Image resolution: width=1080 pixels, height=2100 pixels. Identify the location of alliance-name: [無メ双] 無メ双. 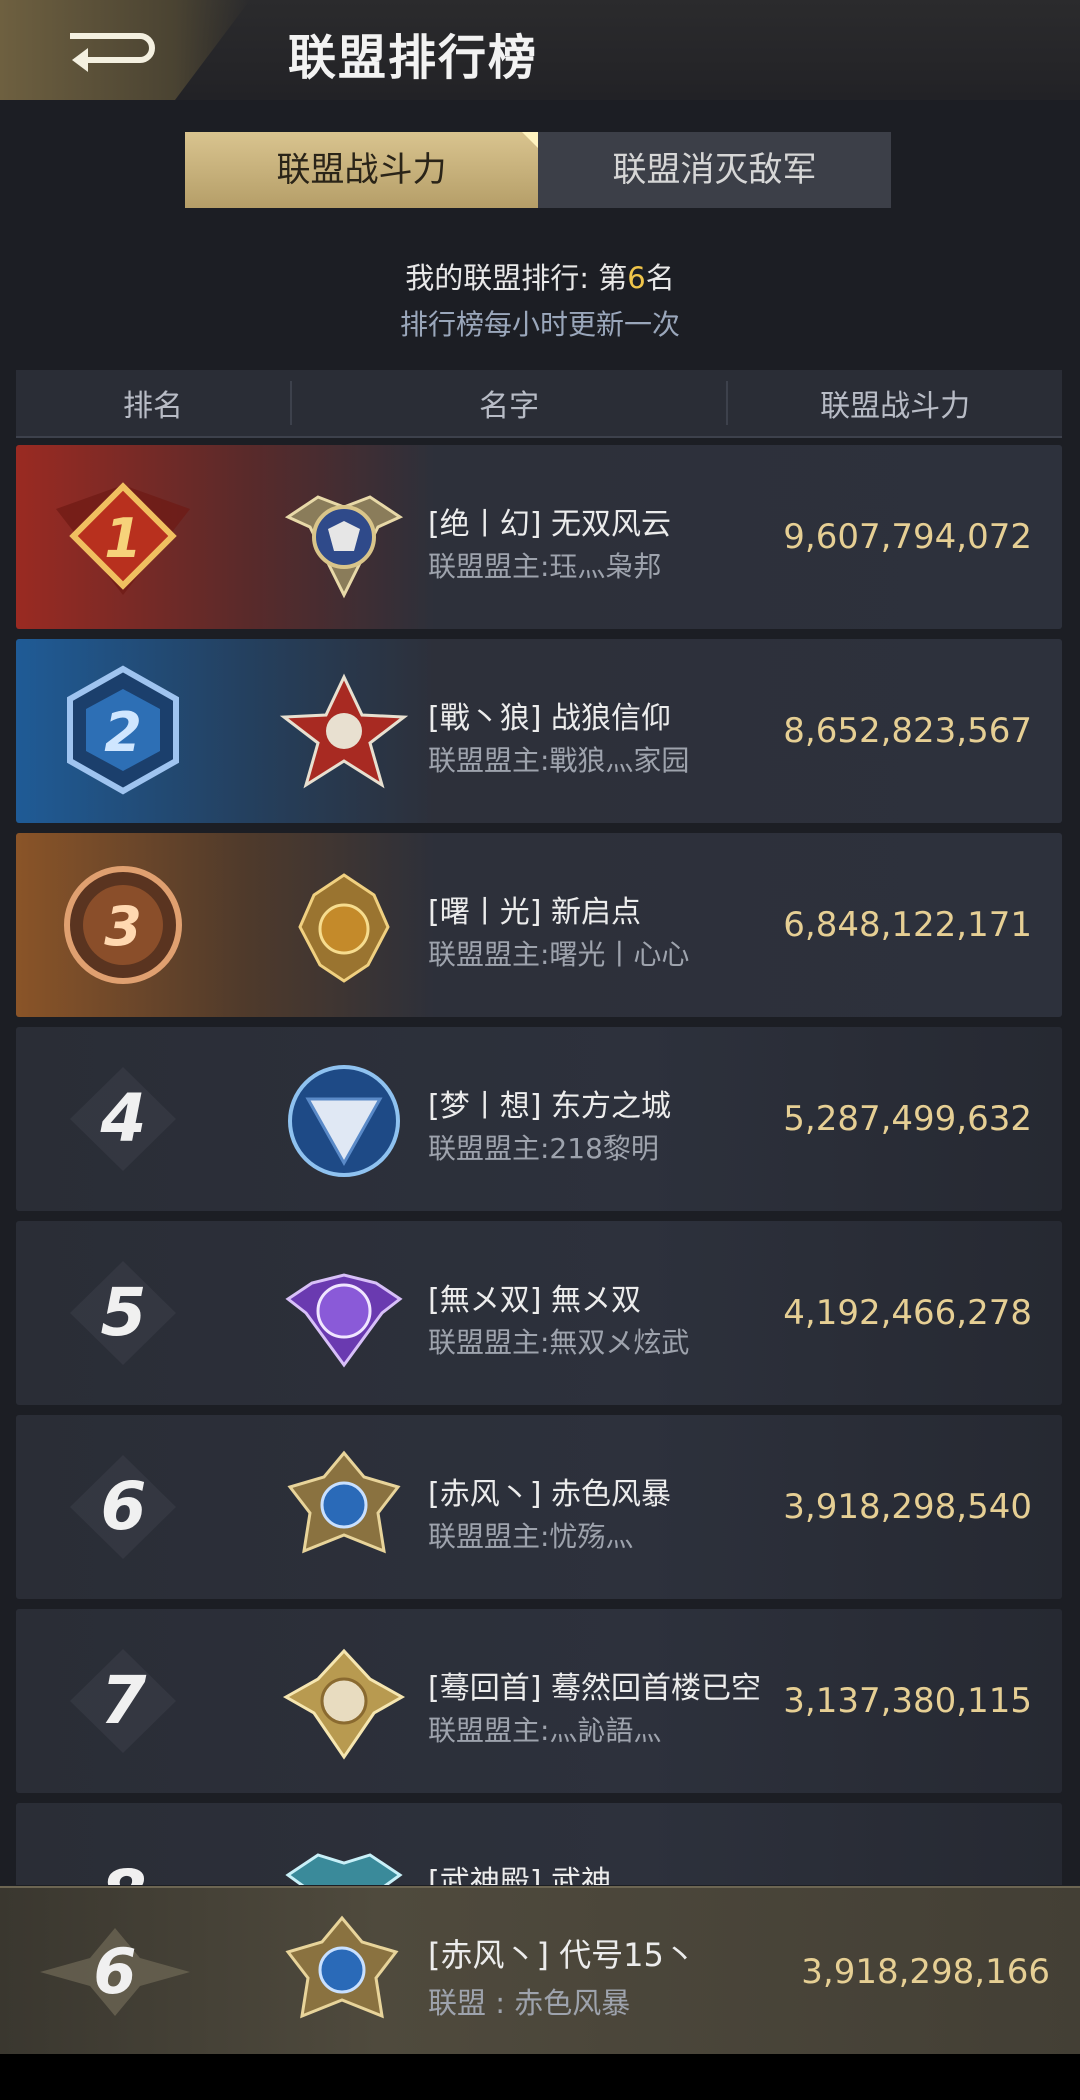
(534, 1300).